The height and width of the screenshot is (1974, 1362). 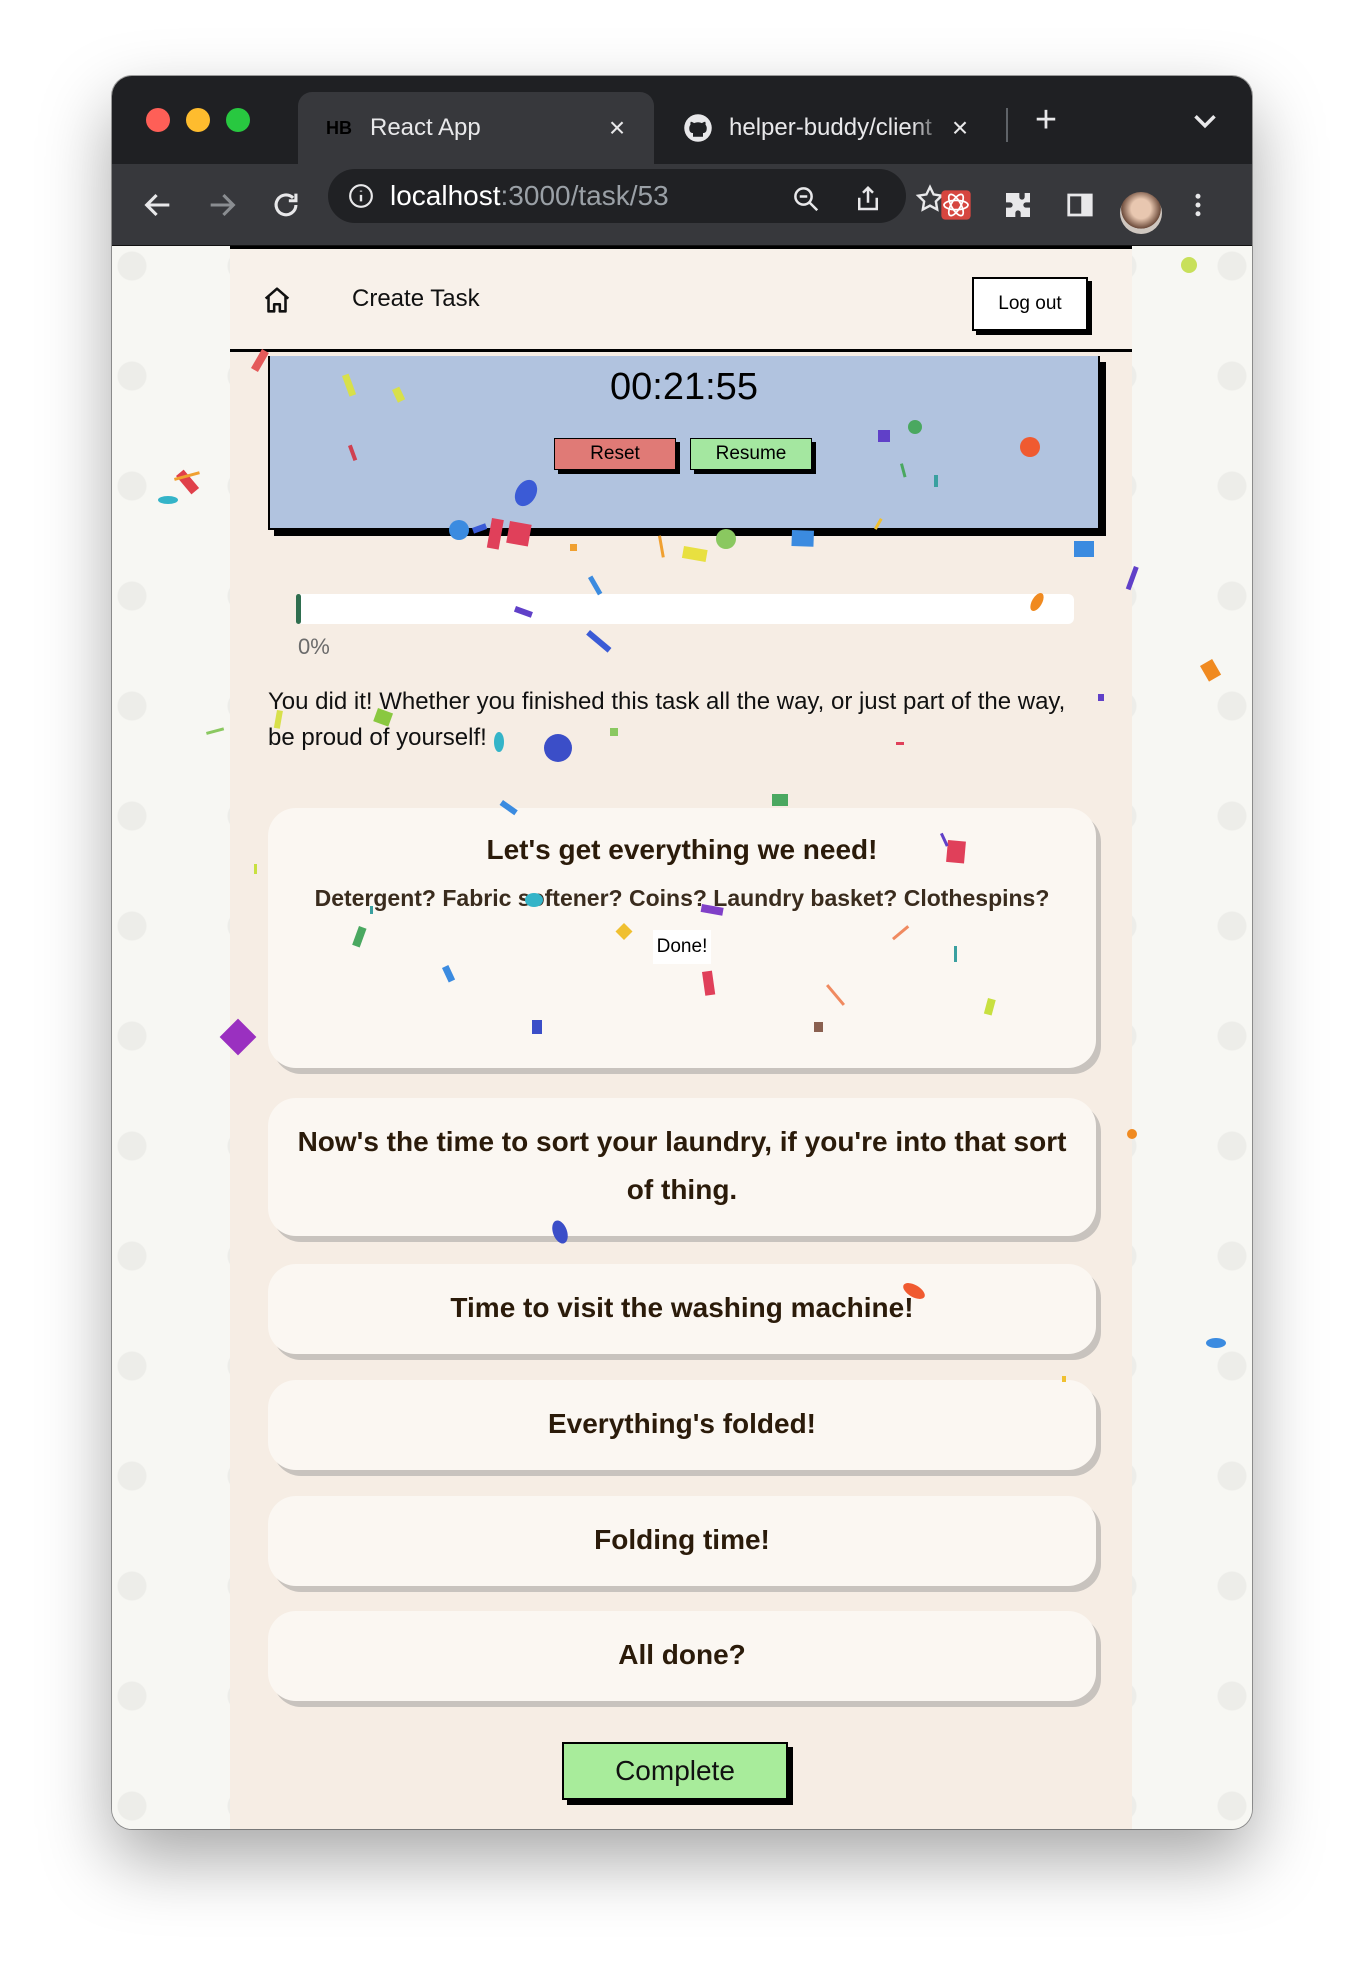 I want to click on reload-icon, so click(x=286, y=205).